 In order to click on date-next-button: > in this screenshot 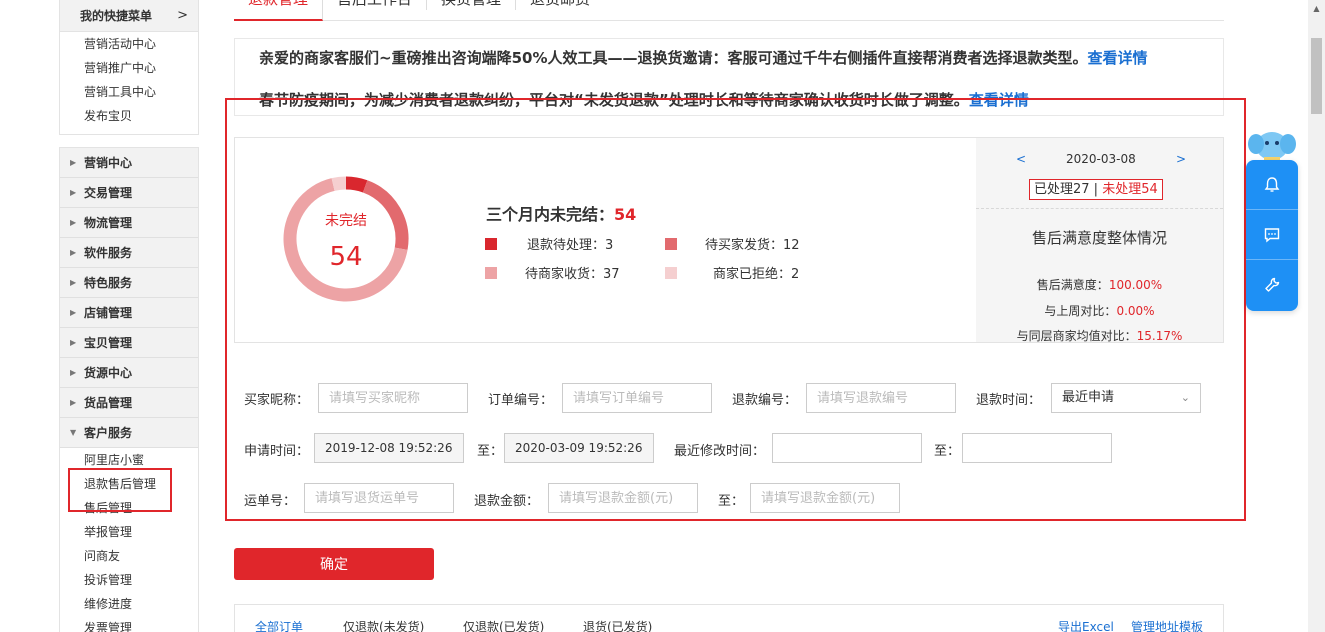, I will do `click(1181, 159)`.